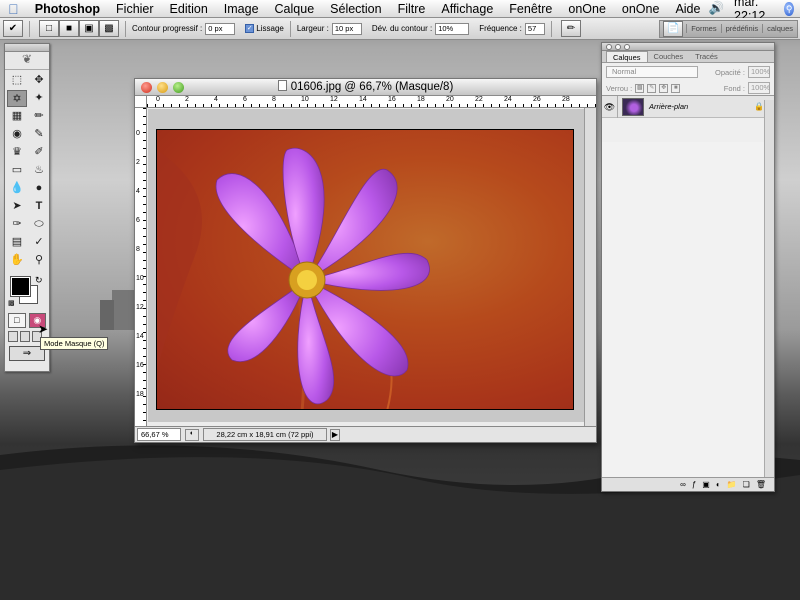 The height and width of the screenshot is (600, 800). Describe the element at coordinates (716, 8) in the screenshot. I see `volume-icon: 🔊` at that location.